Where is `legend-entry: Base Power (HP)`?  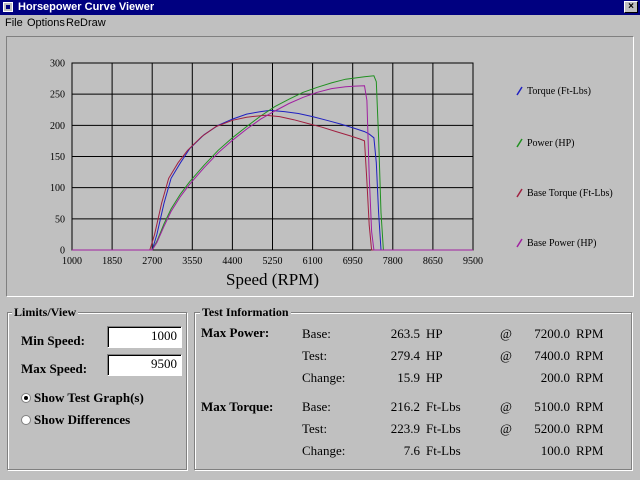 legend-entry: Base Power (HP) is located at coordinates (561, 243).